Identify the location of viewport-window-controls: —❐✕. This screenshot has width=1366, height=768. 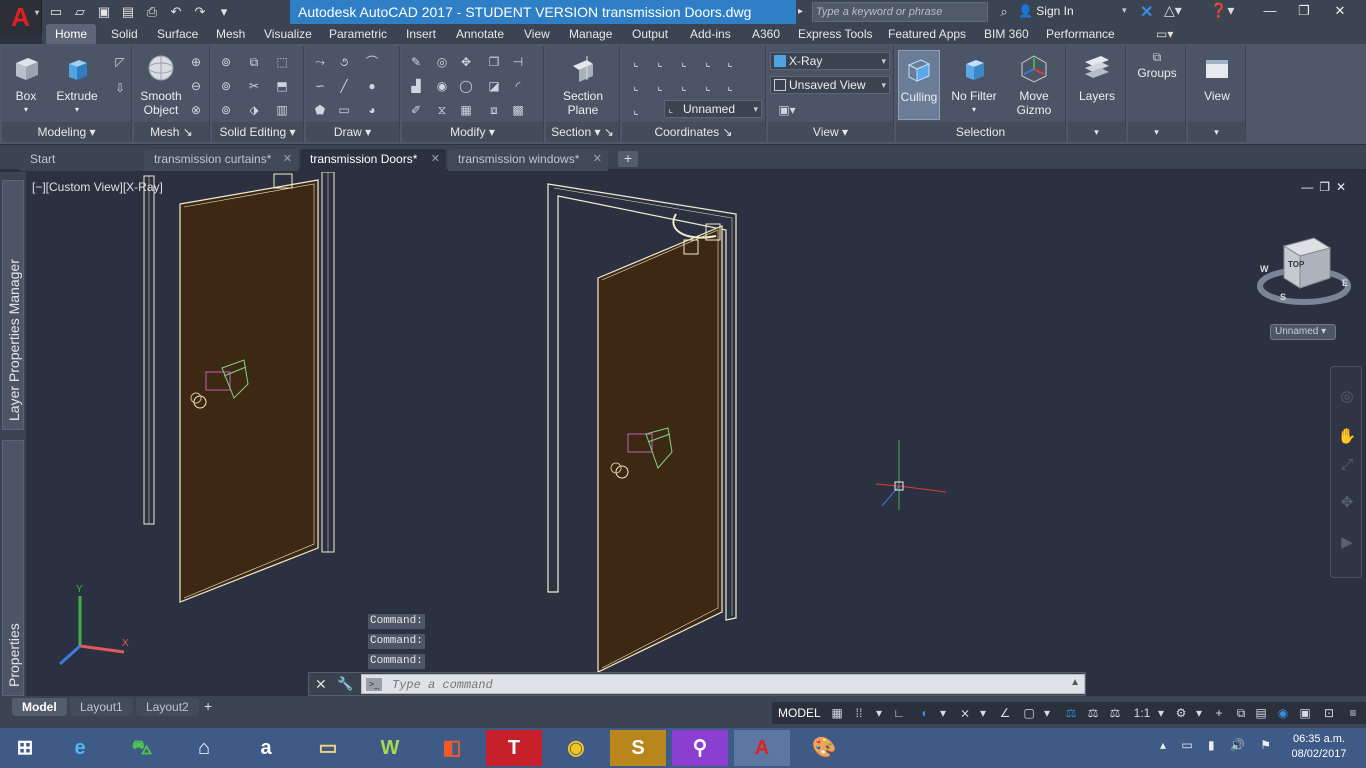
(1326, 187).